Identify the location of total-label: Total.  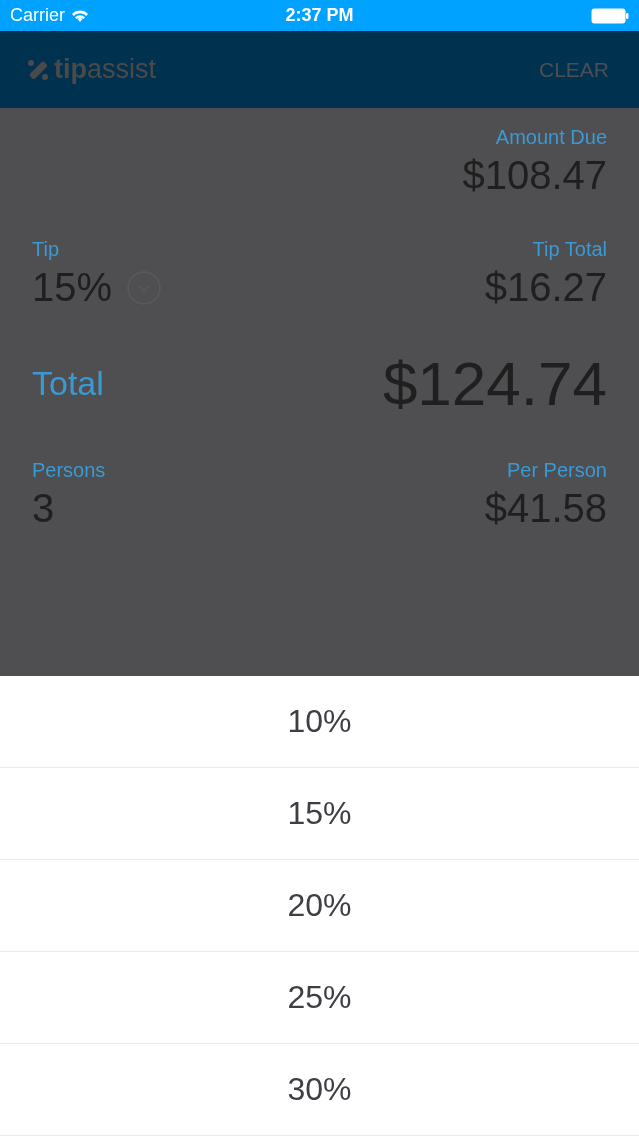
(68, 383).